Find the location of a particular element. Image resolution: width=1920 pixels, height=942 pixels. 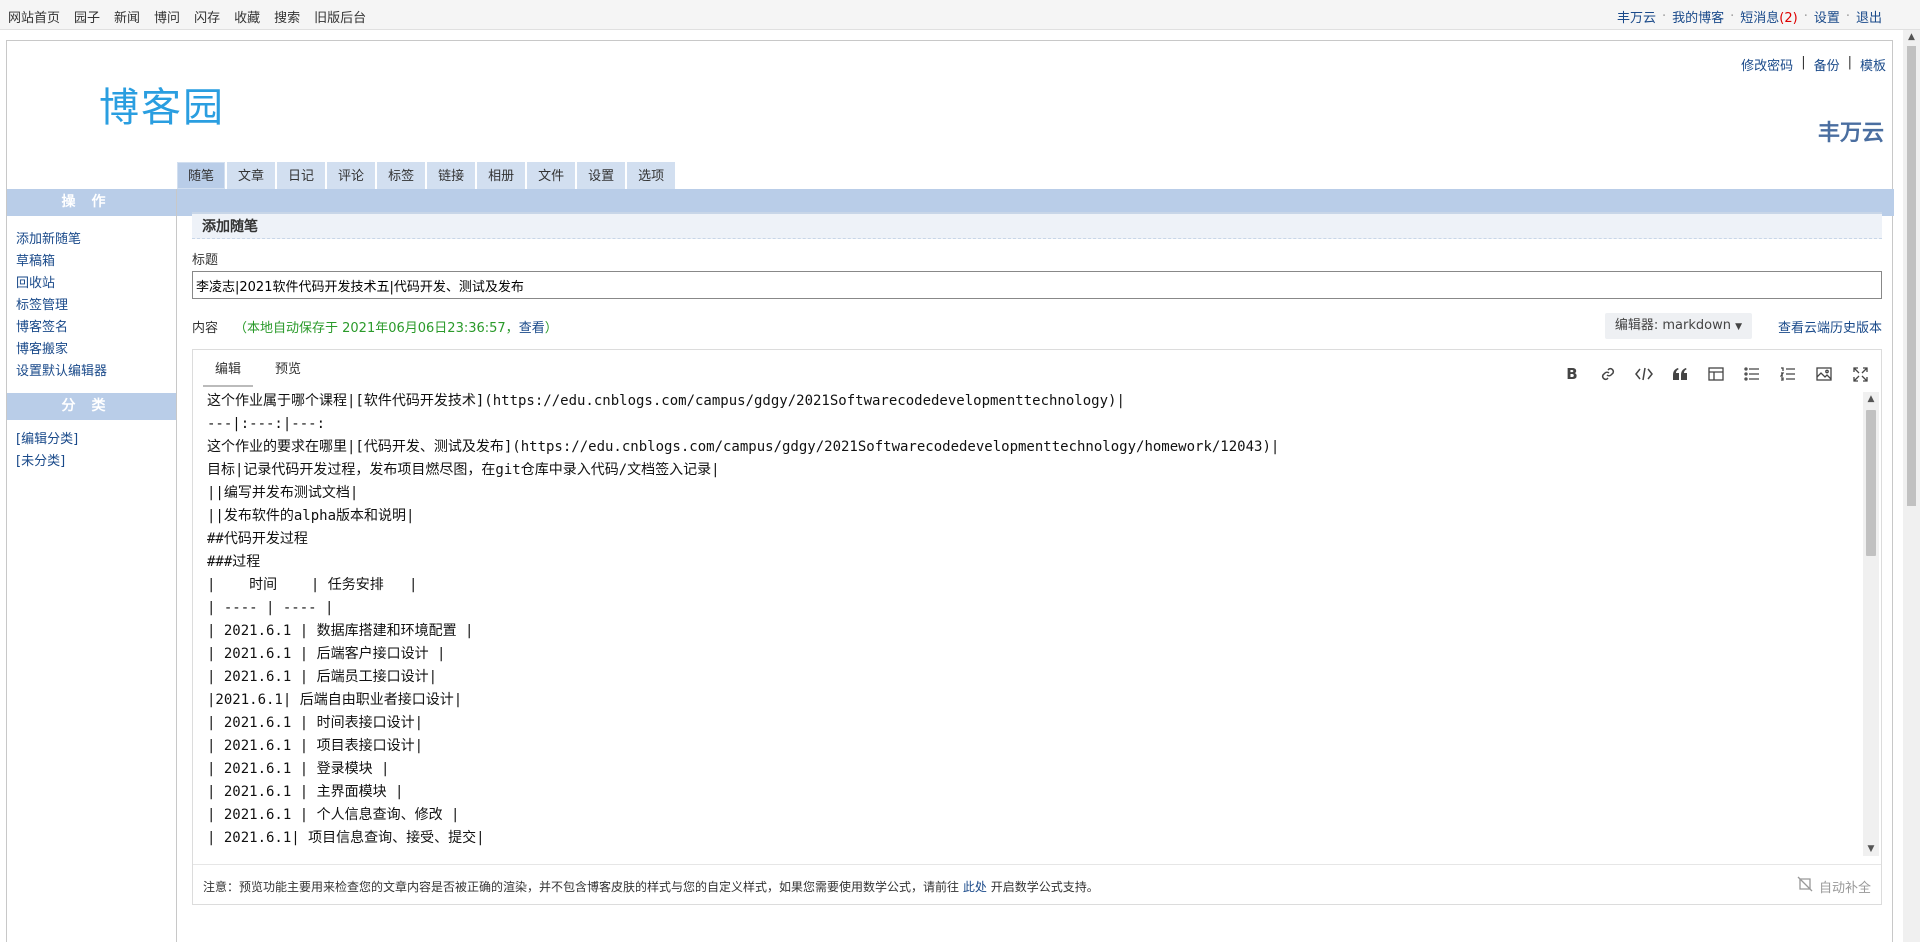

tab-settings: 设置 is located at coordinates (601, 175).